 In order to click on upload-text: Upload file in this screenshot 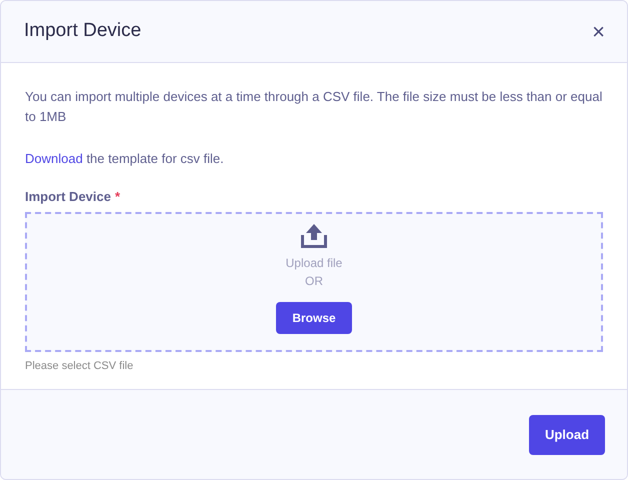, I will do `click(314, 263)`.